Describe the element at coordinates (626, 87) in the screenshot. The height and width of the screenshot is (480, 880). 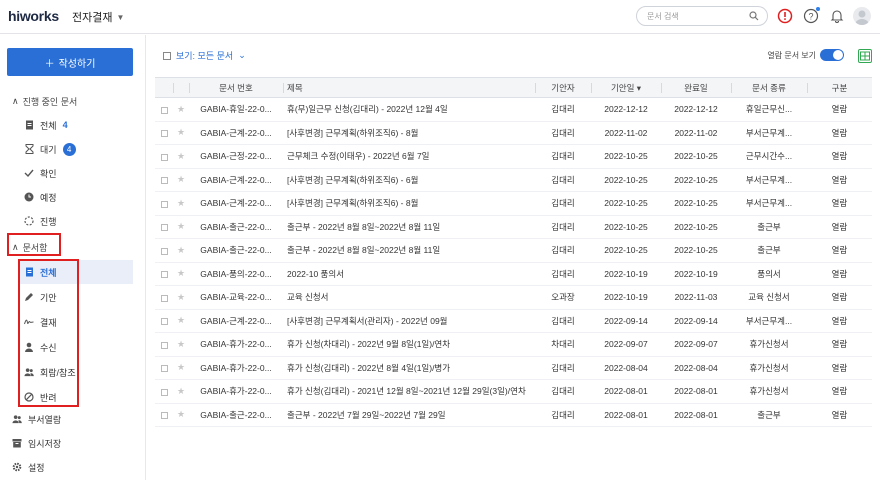
I see `column-header-sorted: 기안일 ▾` at that location.